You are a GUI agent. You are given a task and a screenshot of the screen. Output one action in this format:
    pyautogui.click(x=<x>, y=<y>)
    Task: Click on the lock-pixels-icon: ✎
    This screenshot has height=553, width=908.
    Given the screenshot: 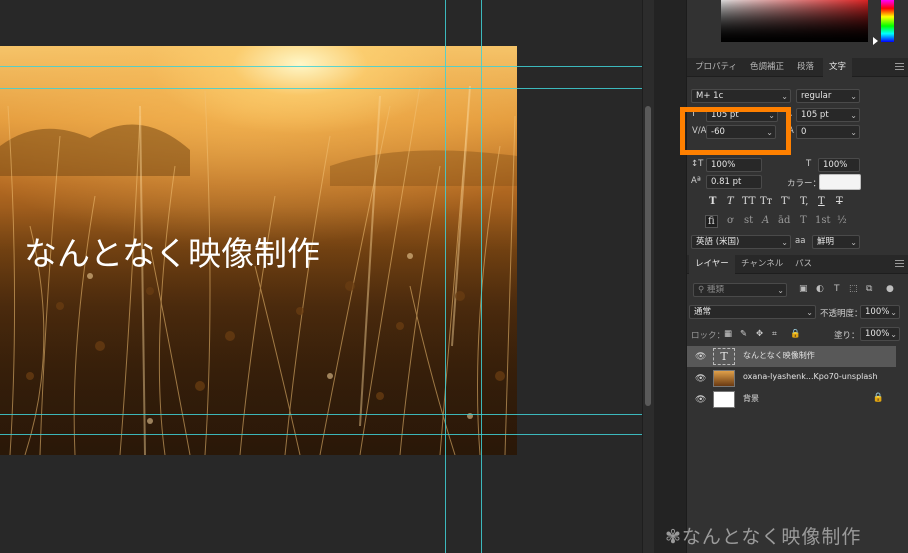 What is the action you would take?
    pyautogui.click(x=743, y=334)
    